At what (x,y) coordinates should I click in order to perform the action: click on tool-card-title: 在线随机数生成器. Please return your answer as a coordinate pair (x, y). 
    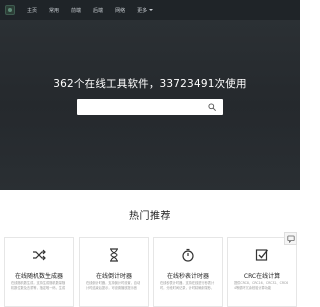
    Looking at the image, I should click on (38, 276).